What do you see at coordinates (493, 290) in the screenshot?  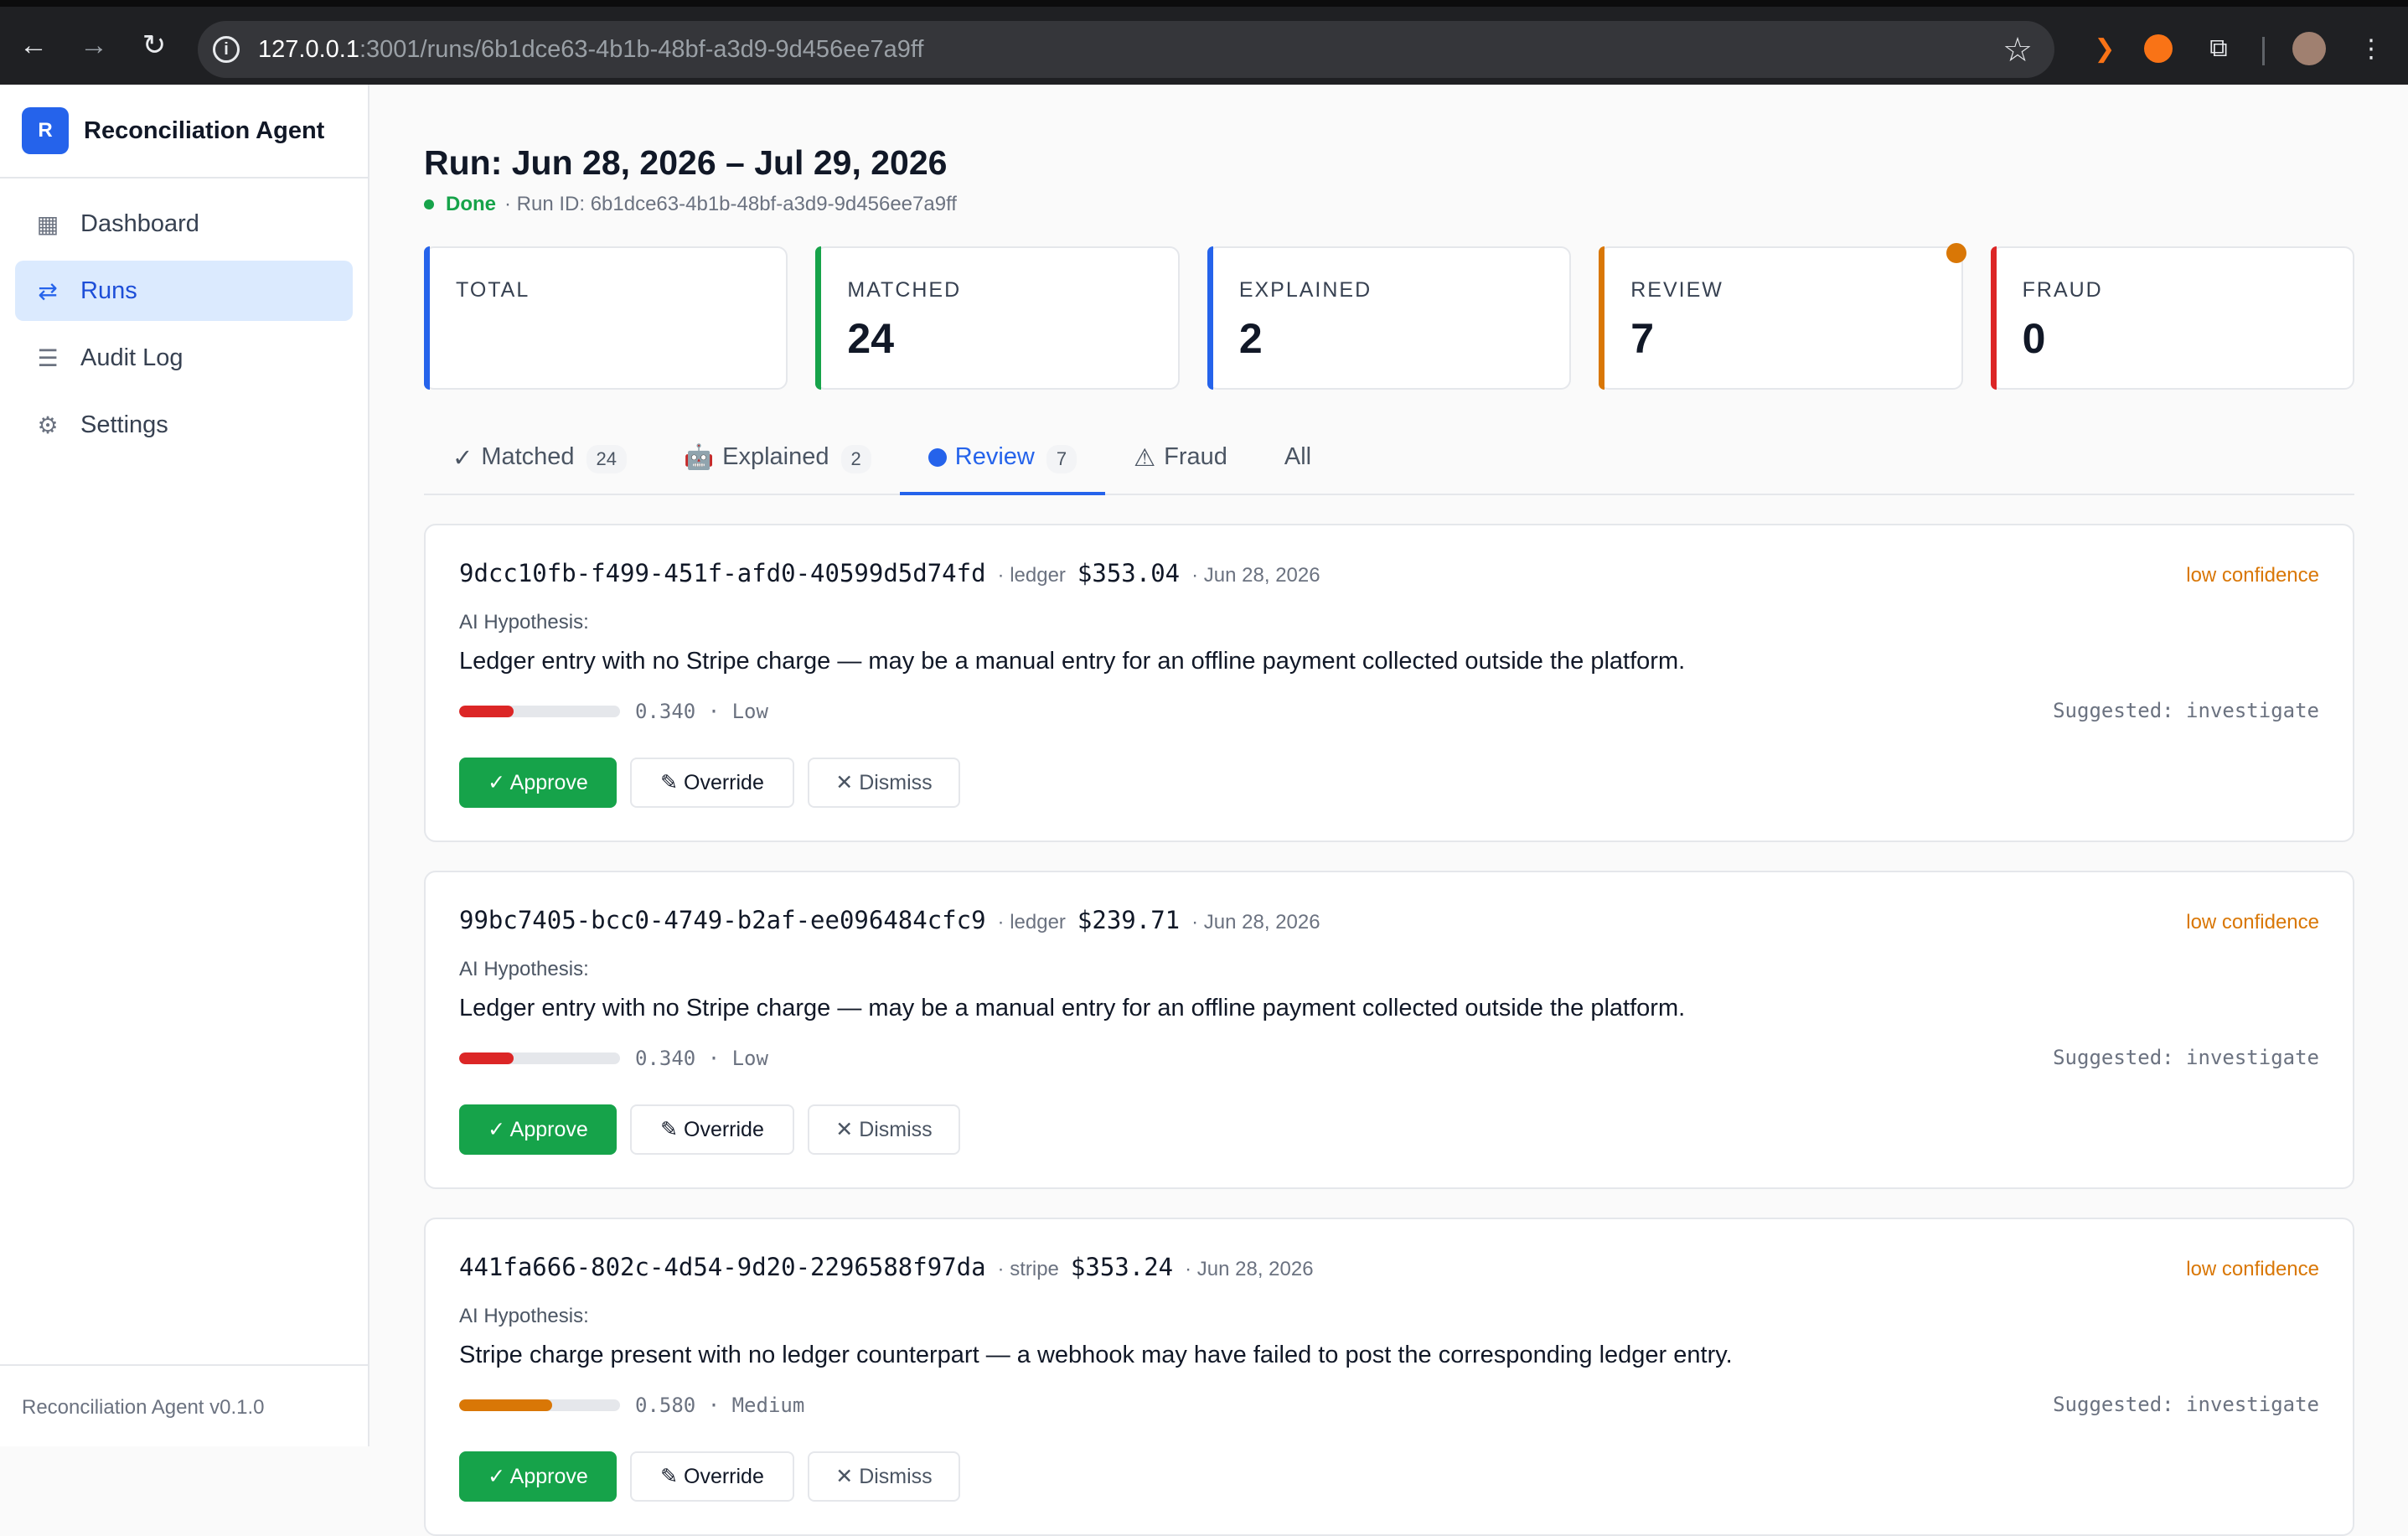 I see `stat-label: TOTAL` at bounding box center [493, 290].